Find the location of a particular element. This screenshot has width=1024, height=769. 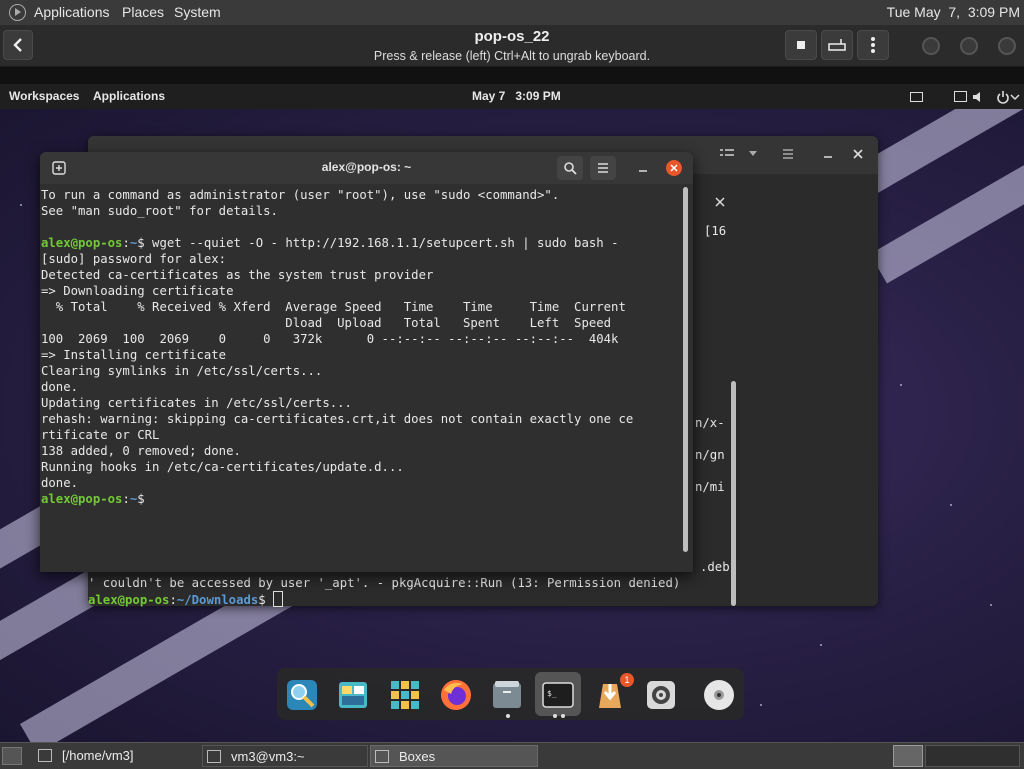

folder-icon is located at coordinates (45, 755).